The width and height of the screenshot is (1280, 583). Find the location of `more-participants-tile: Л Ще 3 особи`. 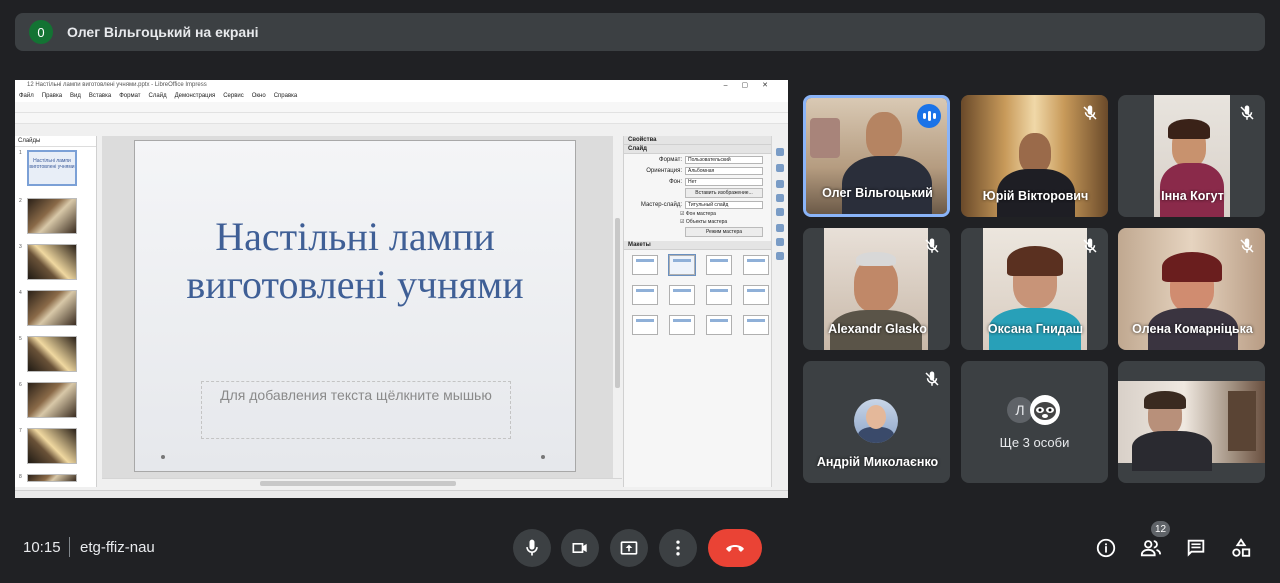

more-participants-tile: Л Ще 3 особи is located at coordinates (1034, 422).